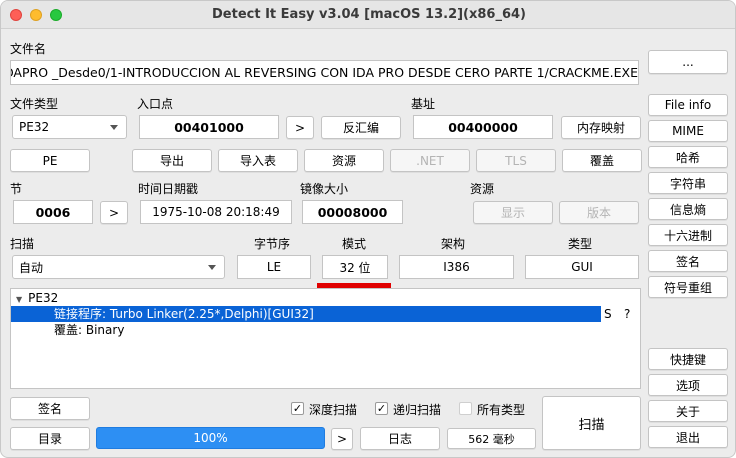  I want to click on strings-button: 字符串, so click(688, 183).